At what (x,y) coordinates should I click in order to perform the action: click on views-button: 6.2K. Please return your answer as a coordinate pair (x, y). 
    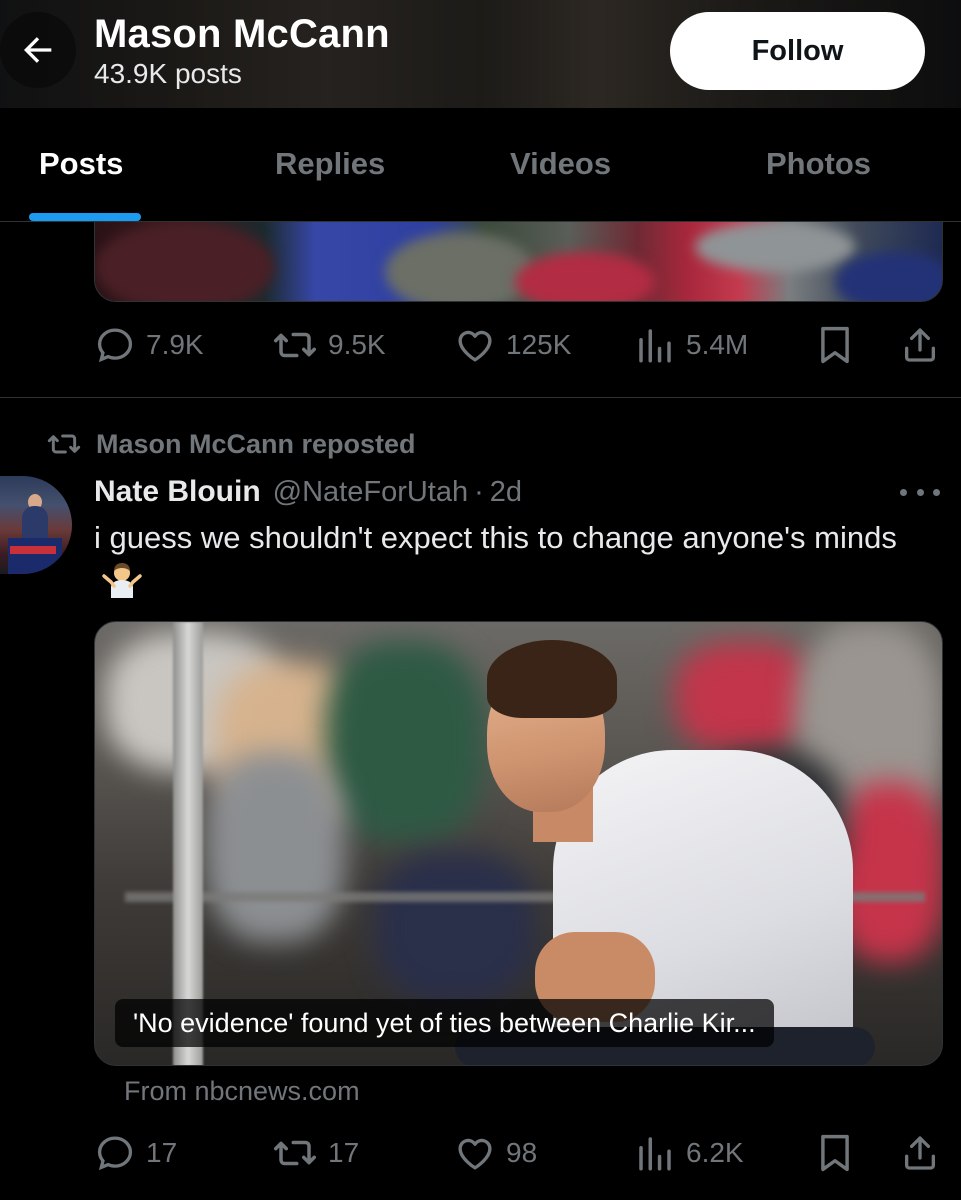
    Looking at the image, I should click on (689, 1153).